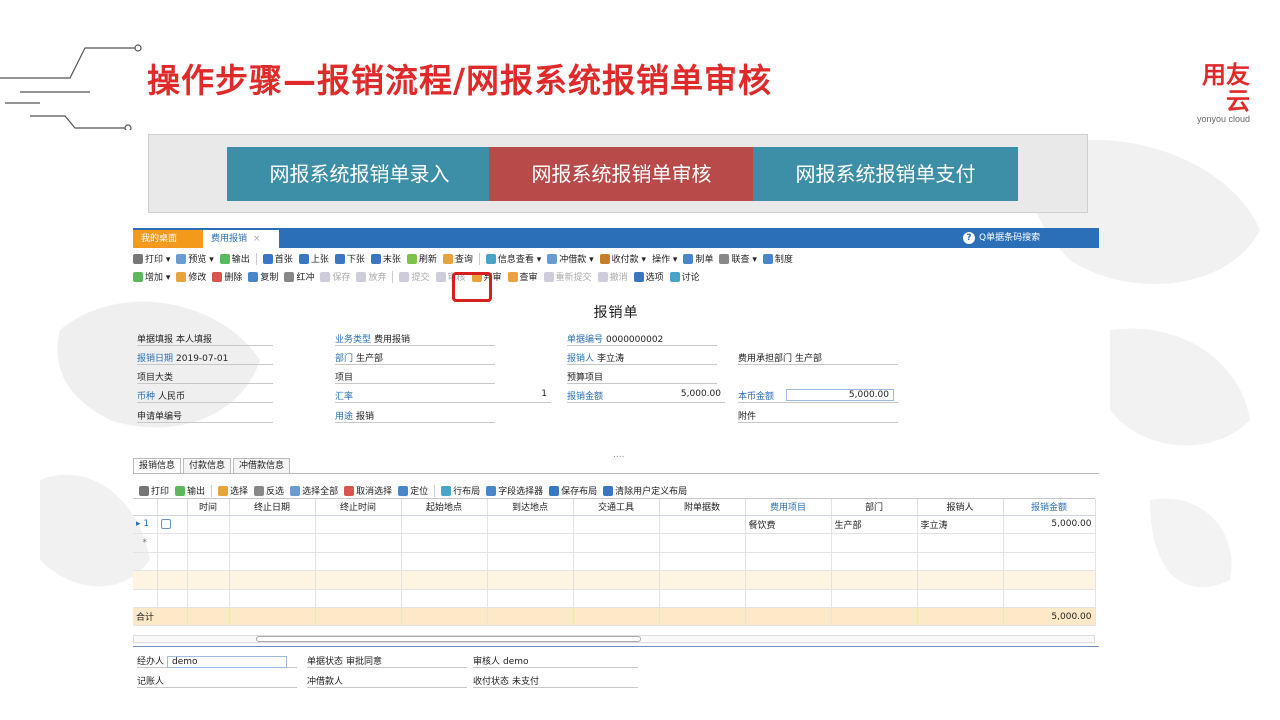 This screenshot has height=720, width=1280. Describe the element at coordinates (205, 339) in the screenshot. I see `fill-type-field: 单据填报 本人填报` at that location.